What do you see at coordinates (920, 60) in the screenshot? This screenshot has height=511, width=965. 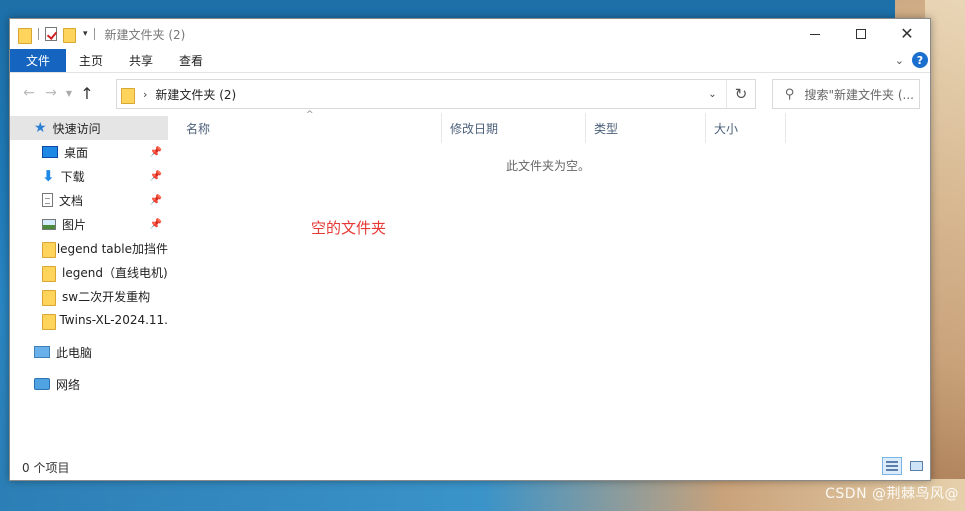 I see `help-icon: ?` at bounding box center [920, 60].